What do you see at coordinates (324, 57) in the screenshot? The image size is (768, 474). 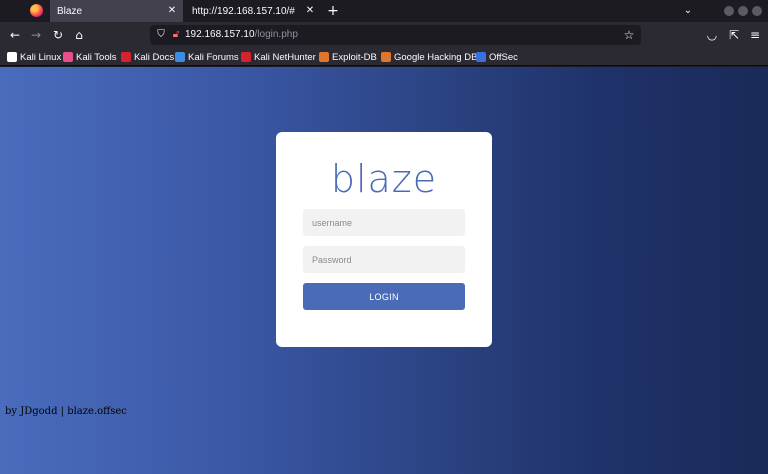 I see `exploit-db-icon` at bounding box center [324, 57].